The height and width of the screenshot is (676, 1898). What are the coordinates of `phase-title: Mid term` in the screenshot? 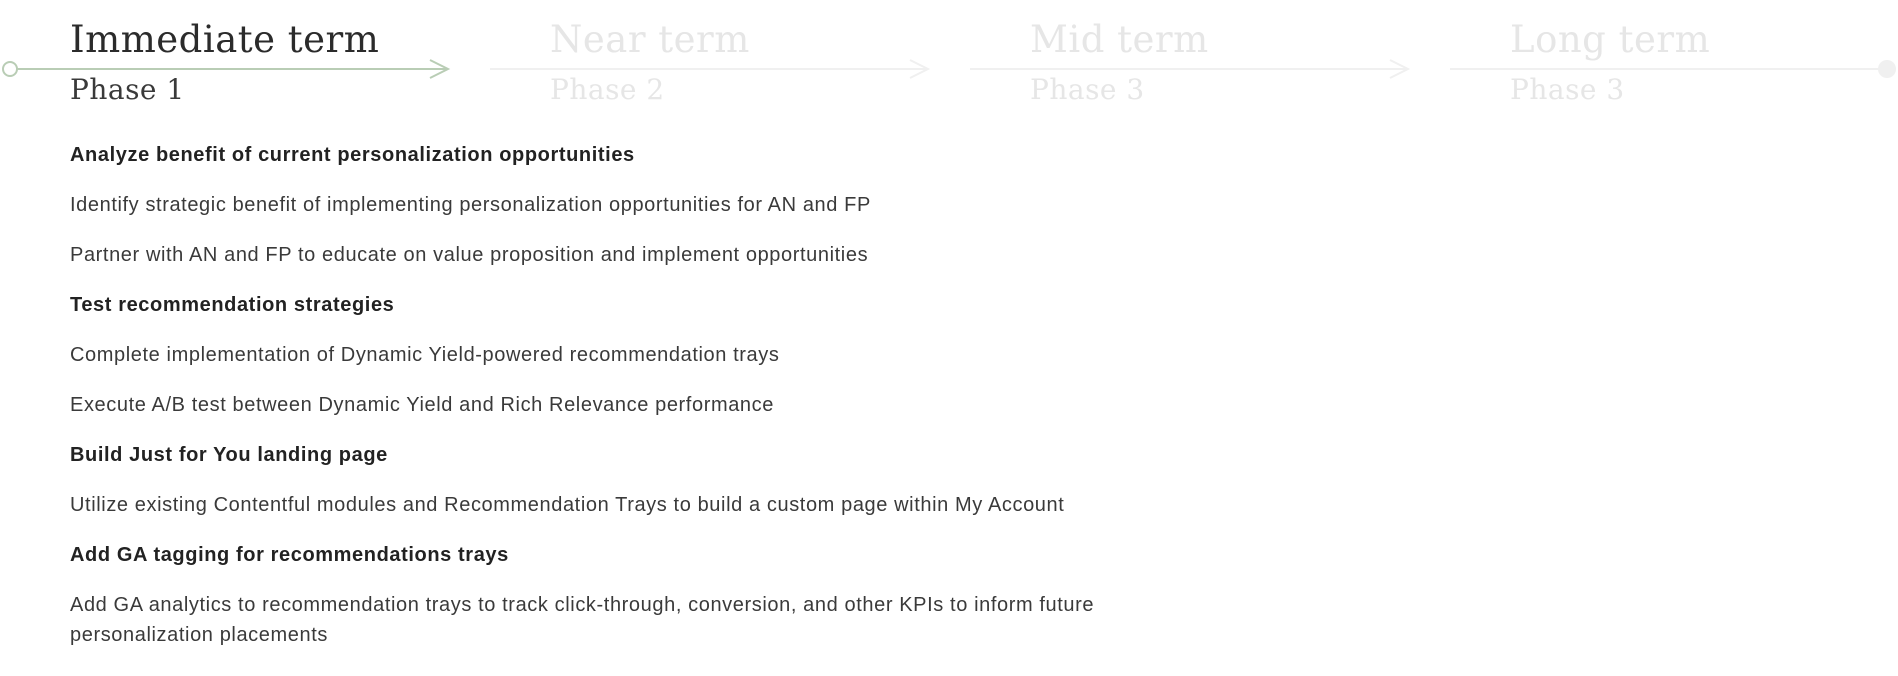 It's located at (1119, 39).